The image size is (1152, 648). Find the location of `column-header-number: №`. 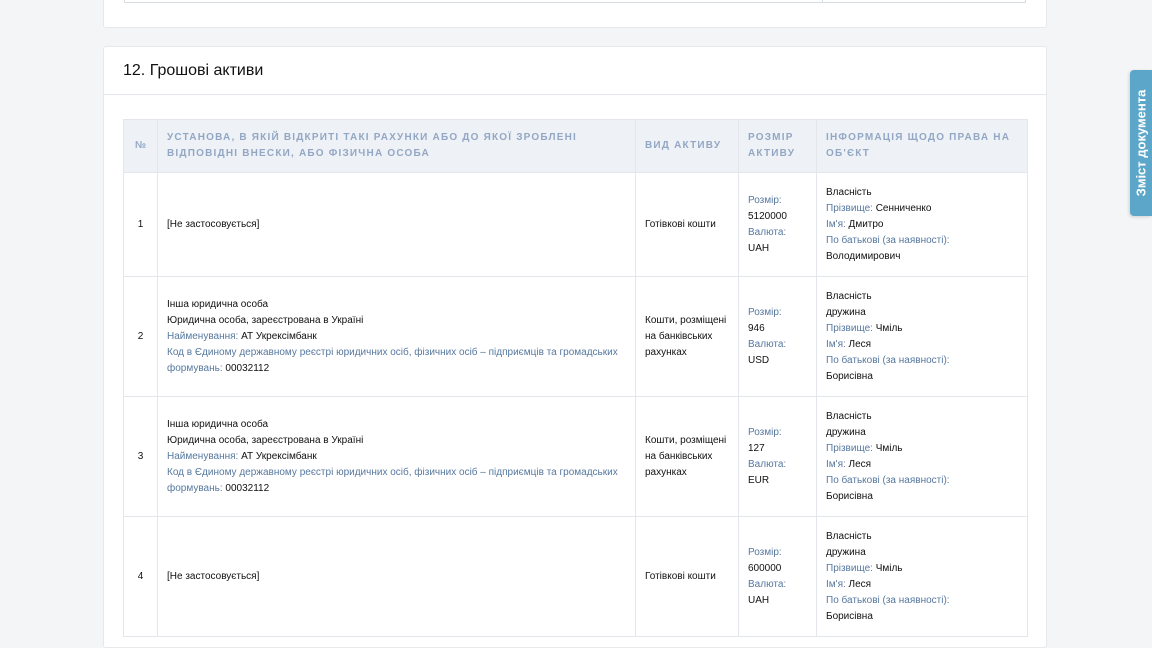

column-header-number: № is located at coordinates (140, 146).